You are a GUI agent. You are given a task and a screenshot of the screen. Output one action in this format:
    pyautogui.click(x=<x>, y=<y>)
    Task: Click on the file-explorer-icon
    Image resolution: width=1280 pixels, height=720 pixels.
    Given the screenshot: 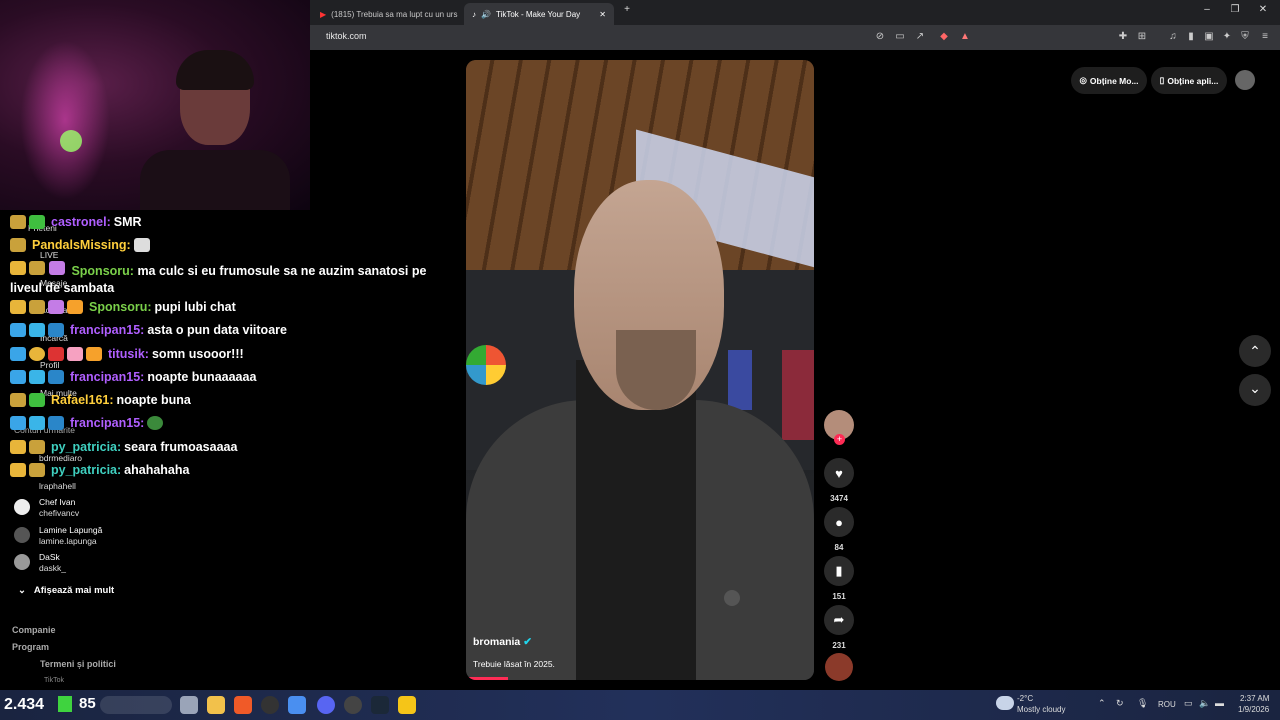 What is the action you would take?
    pyautogui.click(x=216, y=705)
    